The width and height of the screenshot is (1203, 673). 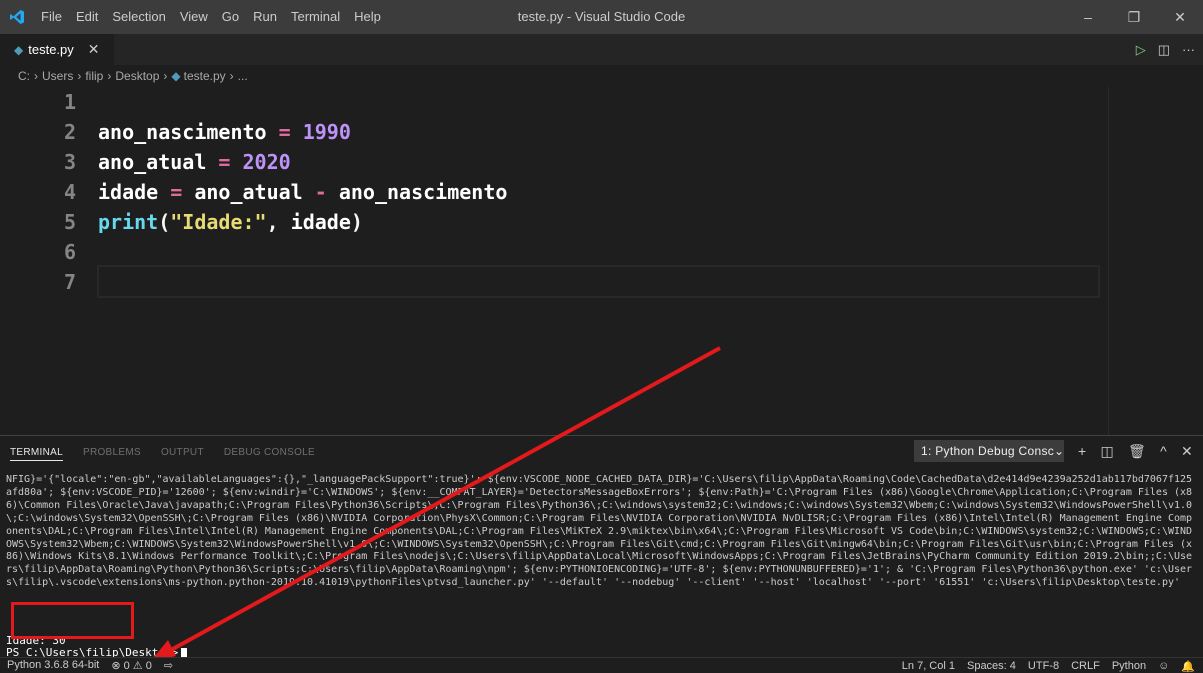 What do you see at coordinates (601, 49) in the screenshot?
I see `tab-bar: ◆ teste.py ✕ ▷ ◫ ···` at bounding box center [601, 49].